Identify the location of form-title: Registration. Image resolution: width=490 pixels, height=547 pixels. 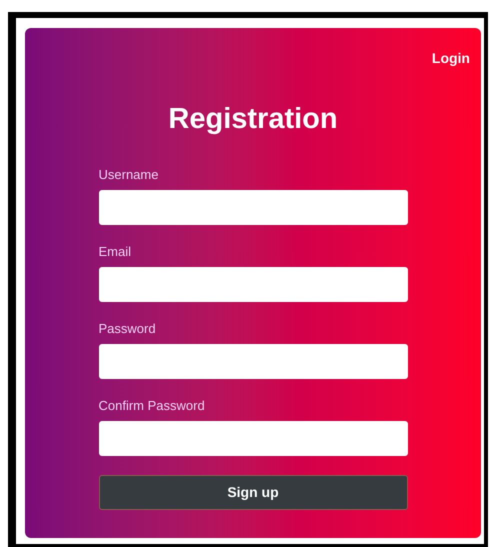
(253, 119).